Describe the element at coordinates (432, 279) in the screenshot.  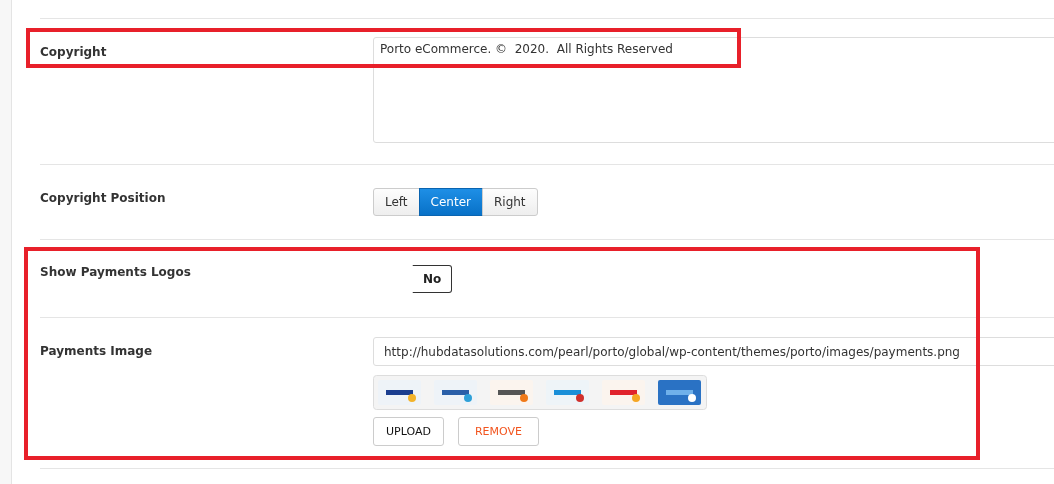
I see `toggle-button: No` at that location.